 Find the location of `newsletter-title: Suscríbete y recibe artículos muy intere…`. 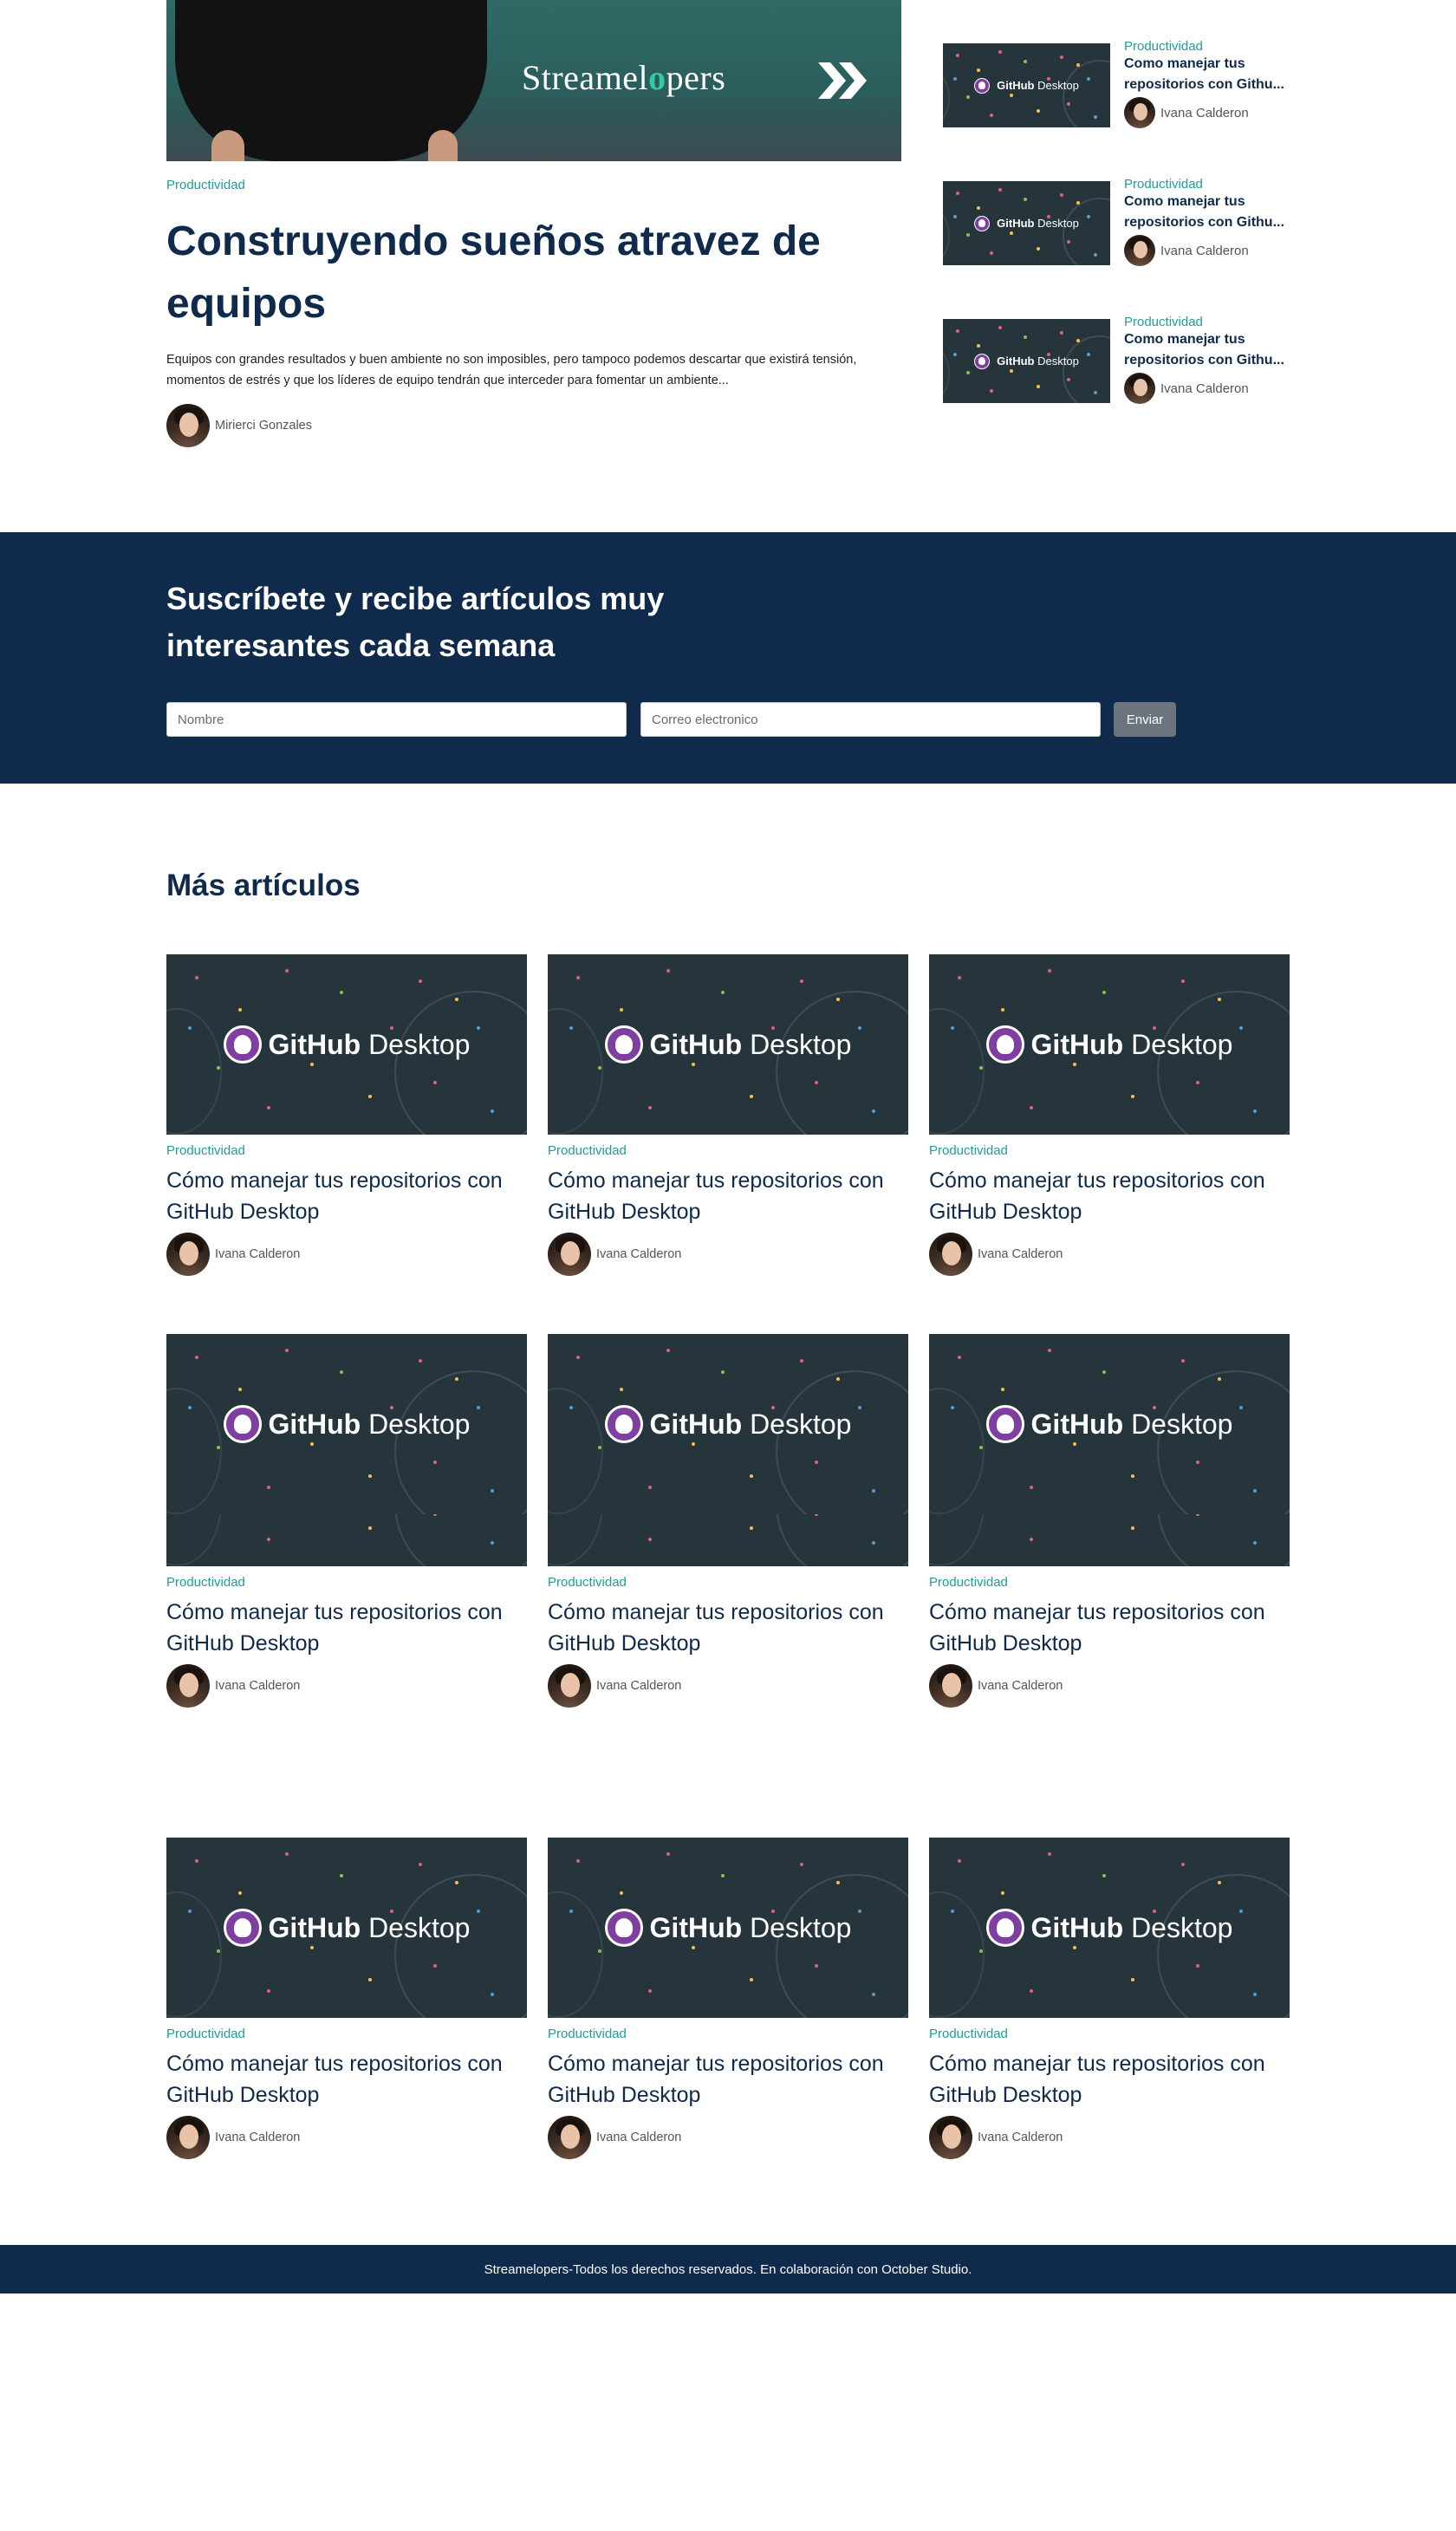

newsletter-title: Suscríbete y recibe artículos muy intere… is located at coordinates (415, 622).